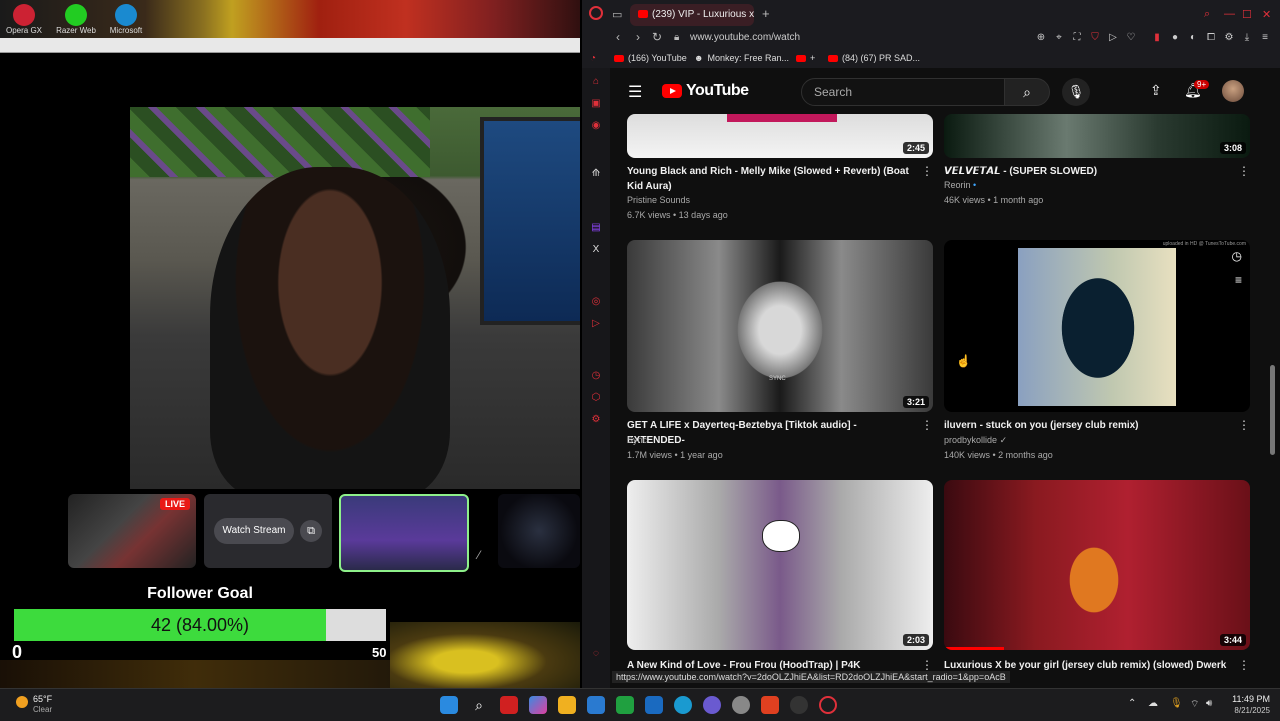 This screenshot has height=721, width=1280. What do you see at coordinates (596, 13) in the screenshot?
I see `opera-menu-icon` at bounding box center [596, 13].